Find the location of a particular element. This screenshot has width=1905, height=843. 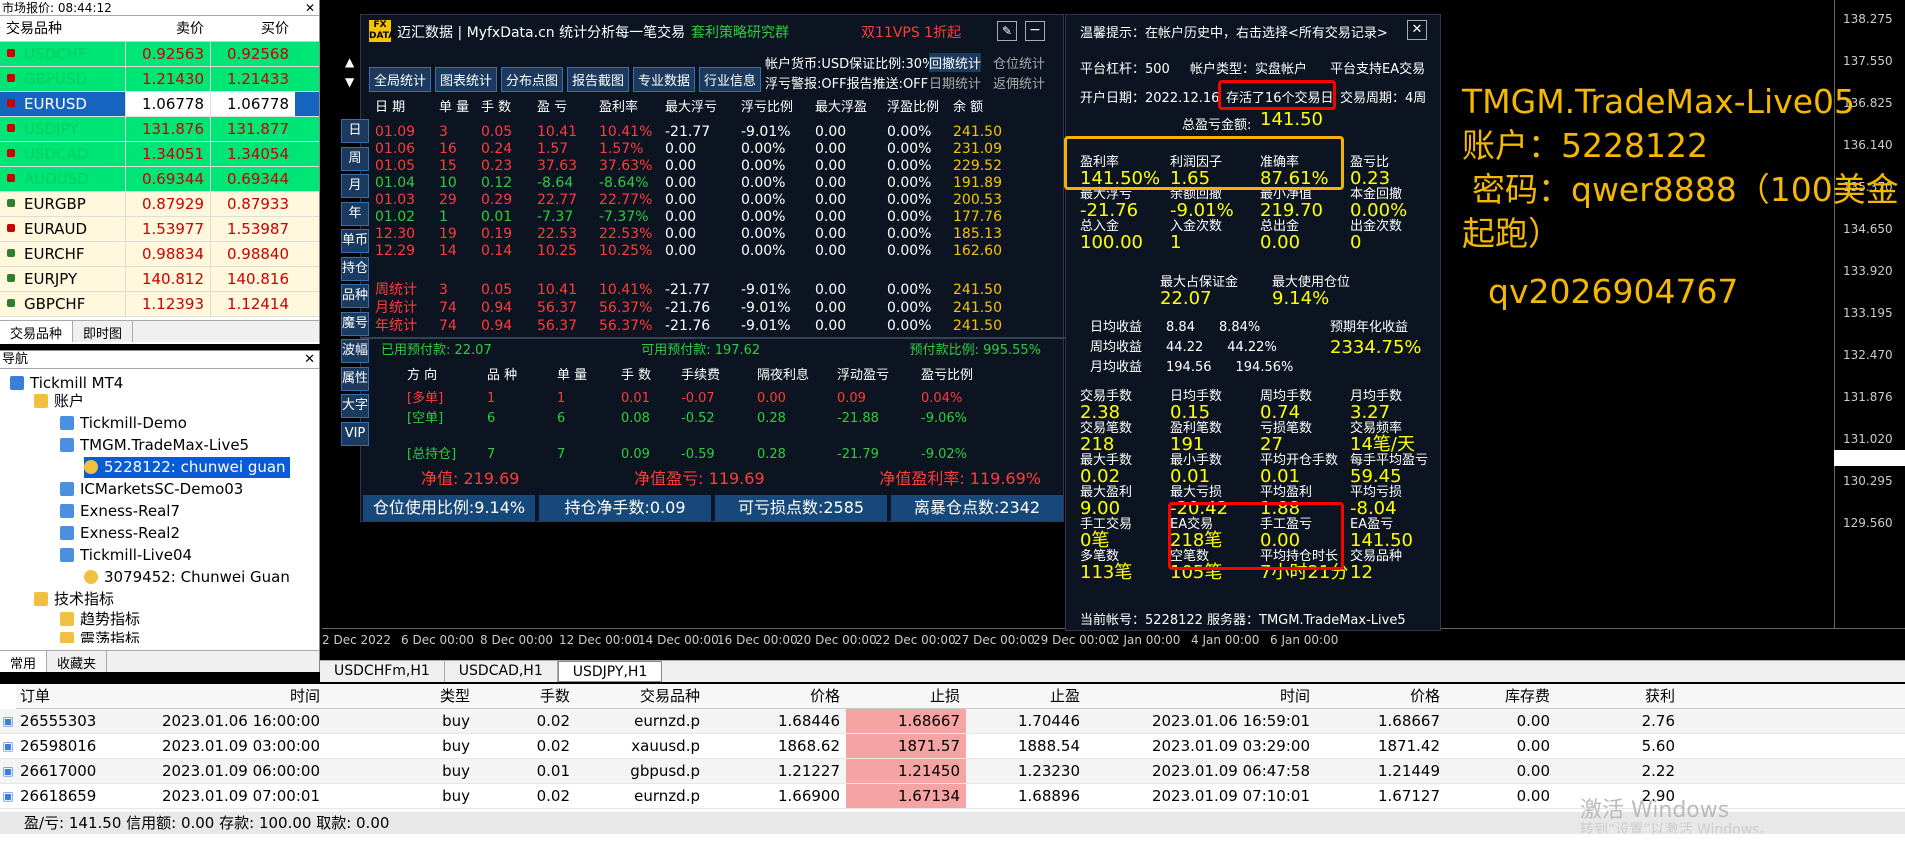

stats-tab-button: 全局统计 is located at coordinates (400, 79).